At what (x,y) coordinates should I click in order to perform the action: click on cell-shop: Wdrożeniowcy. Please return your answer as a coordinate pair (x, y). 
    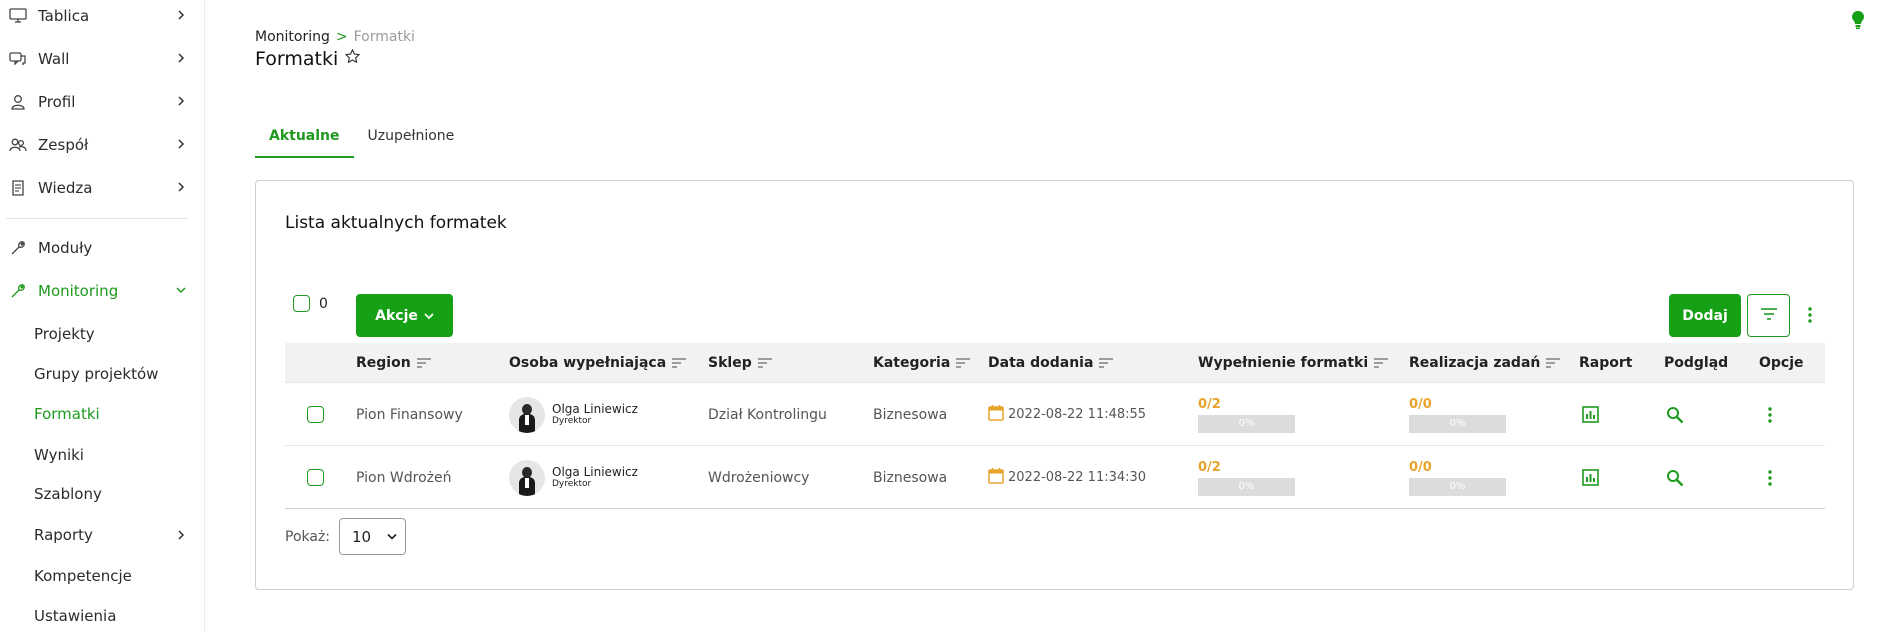
    Looking at the image, I should click on (759, 477).